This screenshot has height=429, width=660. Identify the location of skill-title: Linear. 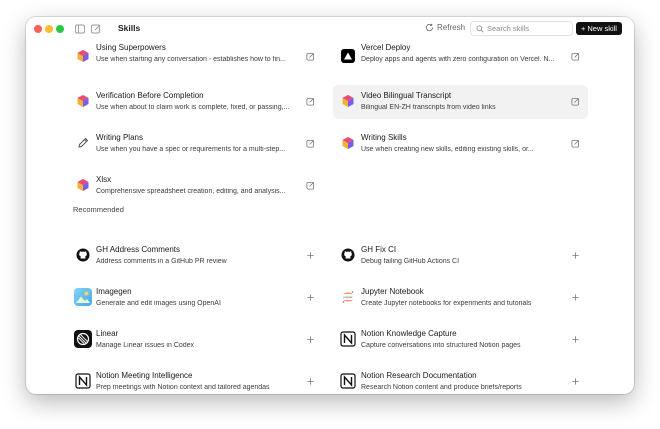
(107, 333).